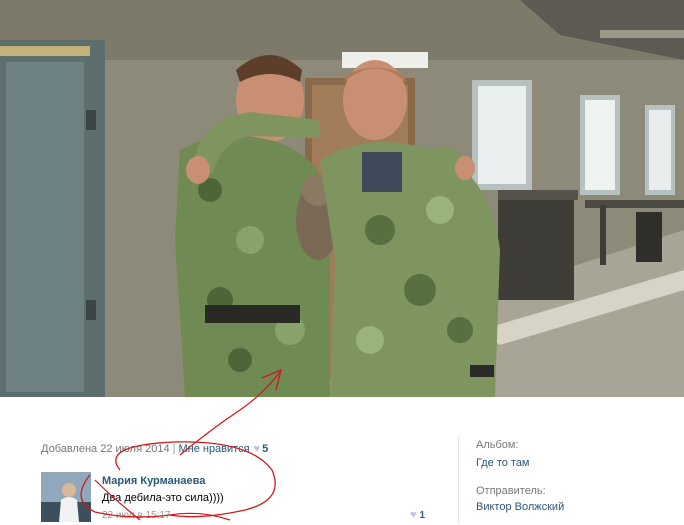 This screenshot has width=684, height=525. I want to click on comment-like-button: ♥ 1, so click(415, 515).